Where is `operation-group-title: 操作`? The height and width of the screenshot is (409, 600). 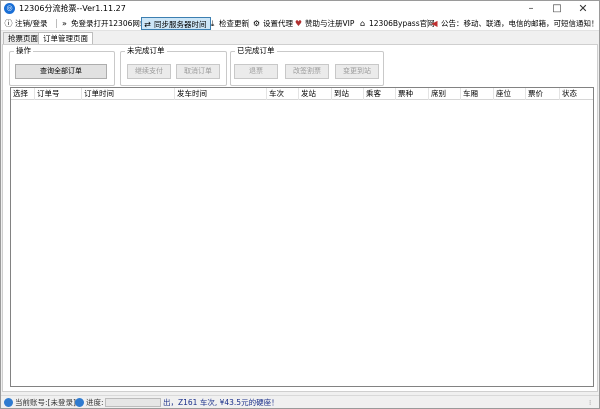
operation-group-title: 操作 is located at coordinates (23, 51).